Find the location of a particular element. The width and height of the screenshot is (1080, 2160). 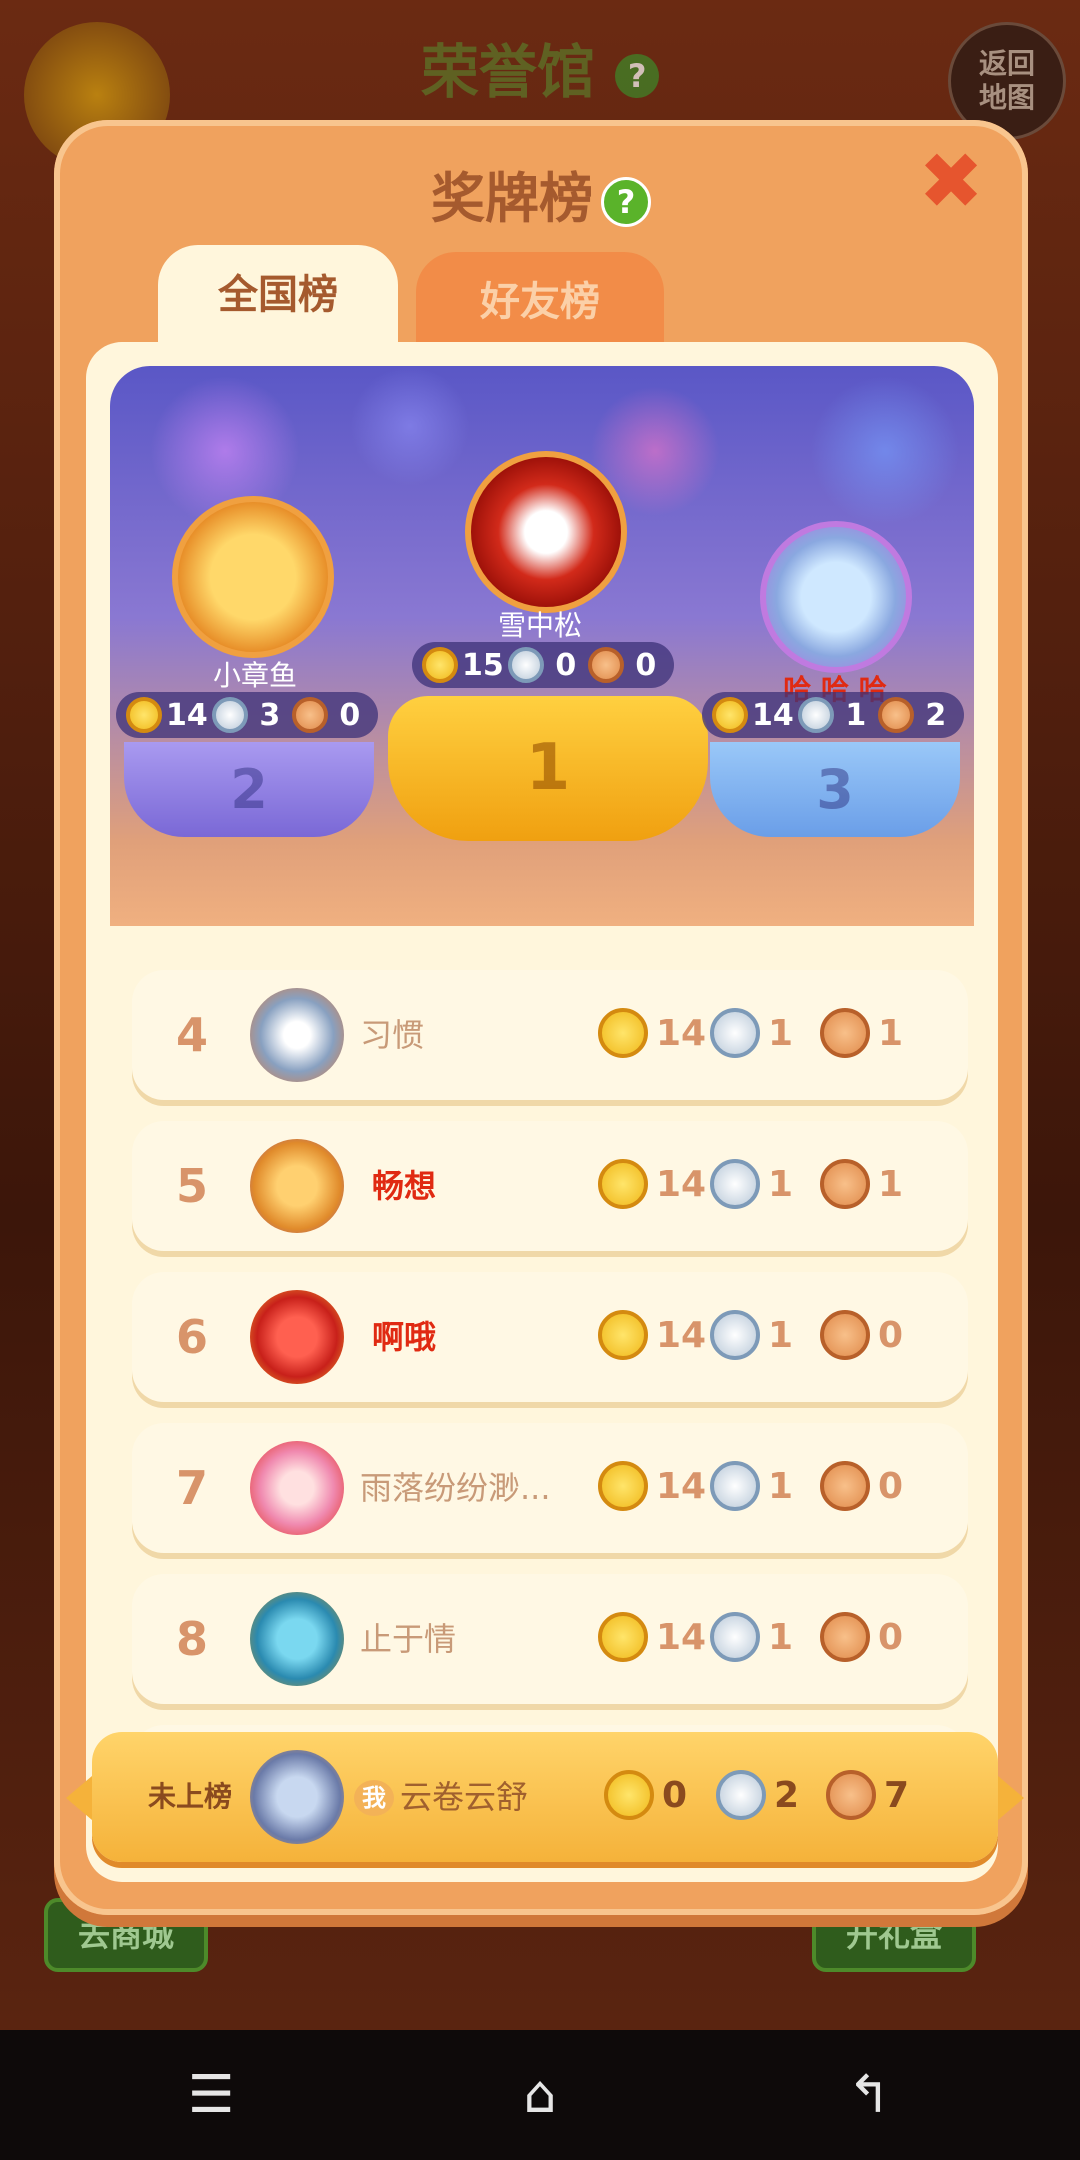

home-icon: ⌂ is located at coordinates (540, 2095).